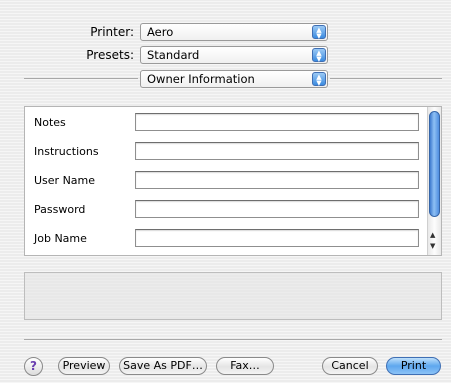 Image resolution: width=451 pixels, height=383 pixels. What do you see at coordinates (234, 55) in the screenshot?
I see `presets-popup: Standard ▲ ▼` at bounding box center [234, 55].